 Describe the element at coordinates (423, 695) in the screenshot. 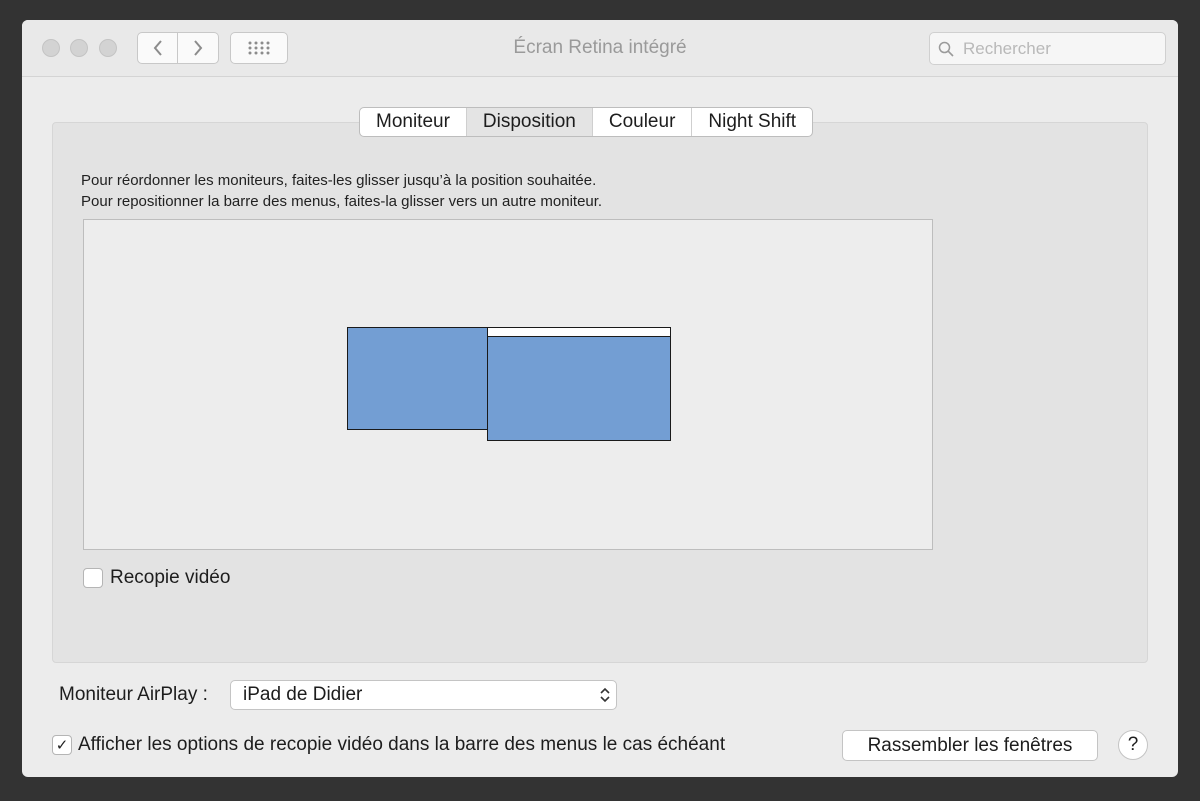

I see `airplay-select: iPad de Didier` at that location.